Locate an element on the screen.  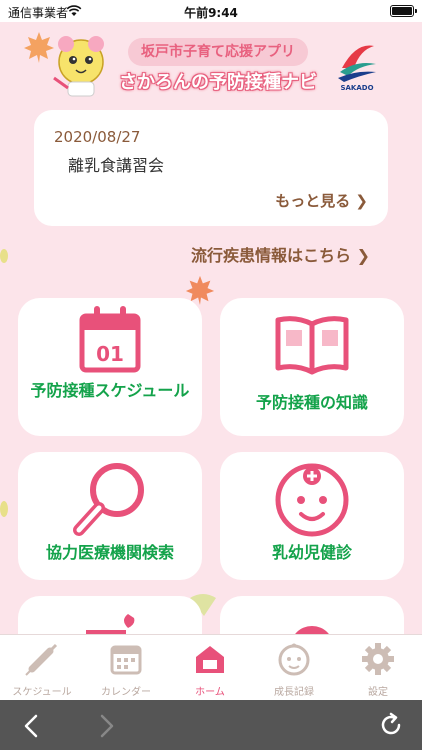
baby-doctor-icon is located at coordinates (312, 500).